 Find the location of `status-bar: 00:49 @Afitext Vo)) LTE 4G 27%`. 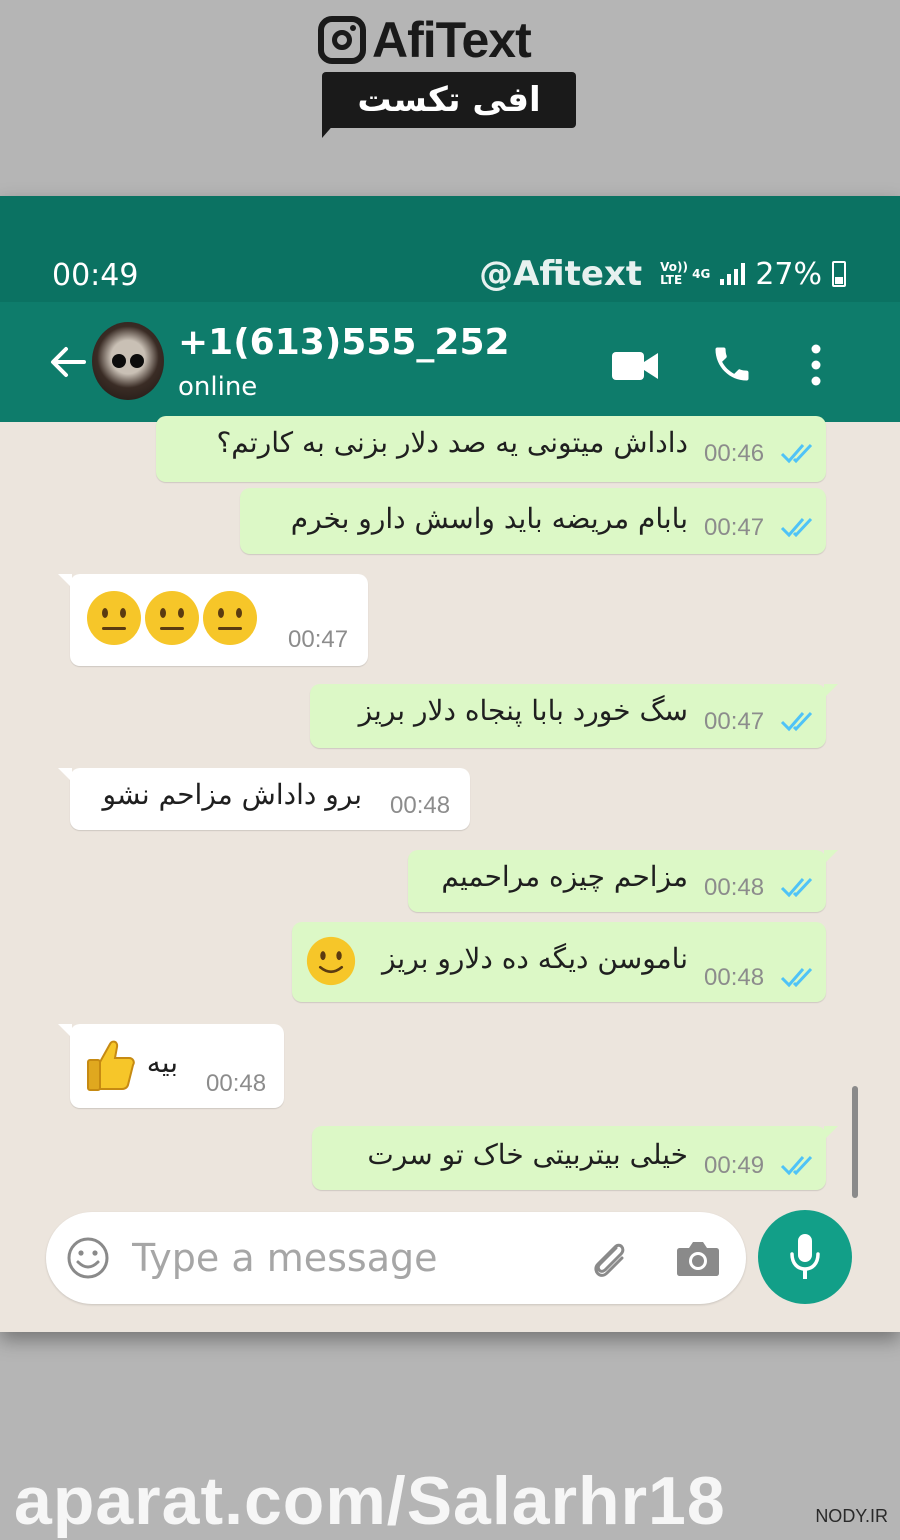

status-bar: 00:49 @Afitext Vo)) LTE 4G 27% is located at coordinates (450, 249).